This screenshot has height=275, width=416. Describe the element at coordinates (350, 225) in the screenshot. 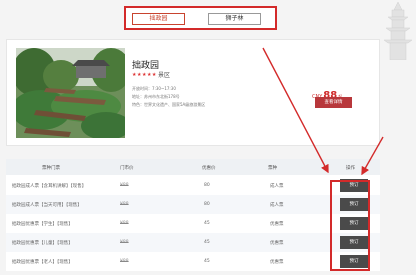

I see `action-column-highlight` at that location.